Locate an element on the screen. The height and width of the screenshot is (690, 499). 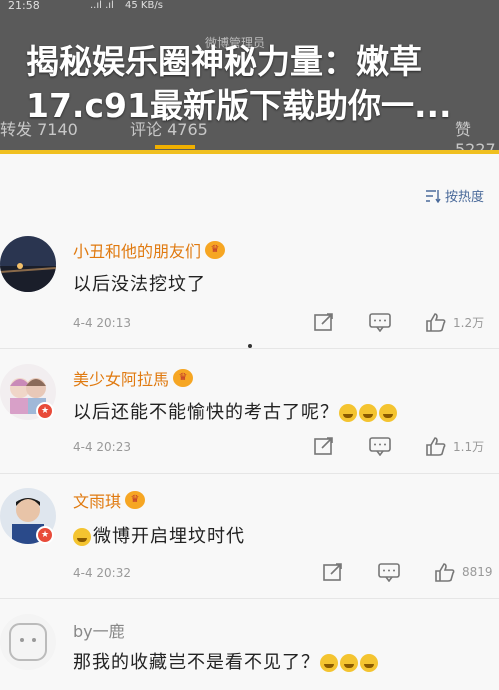
username-text: 文雨琪 is located at coordinates (97, 501).